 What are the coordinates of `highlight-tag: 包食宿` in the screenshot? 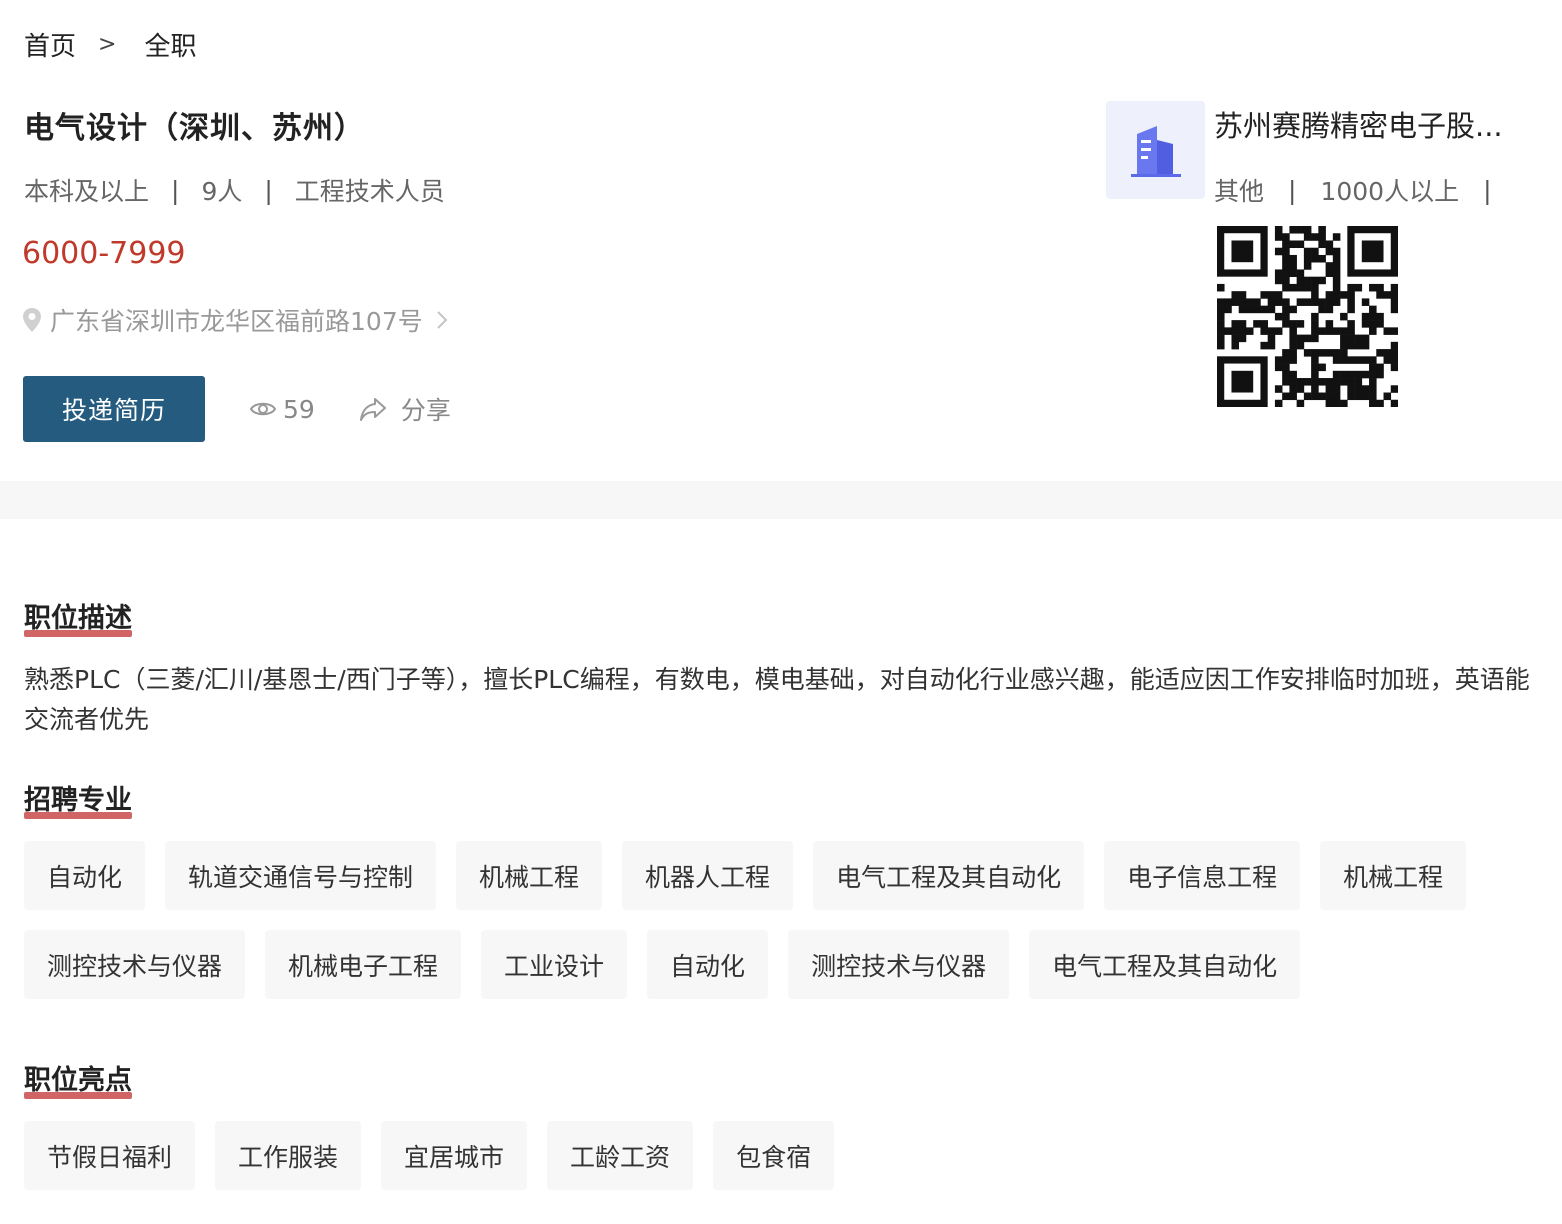 It's located at (774, 1155).